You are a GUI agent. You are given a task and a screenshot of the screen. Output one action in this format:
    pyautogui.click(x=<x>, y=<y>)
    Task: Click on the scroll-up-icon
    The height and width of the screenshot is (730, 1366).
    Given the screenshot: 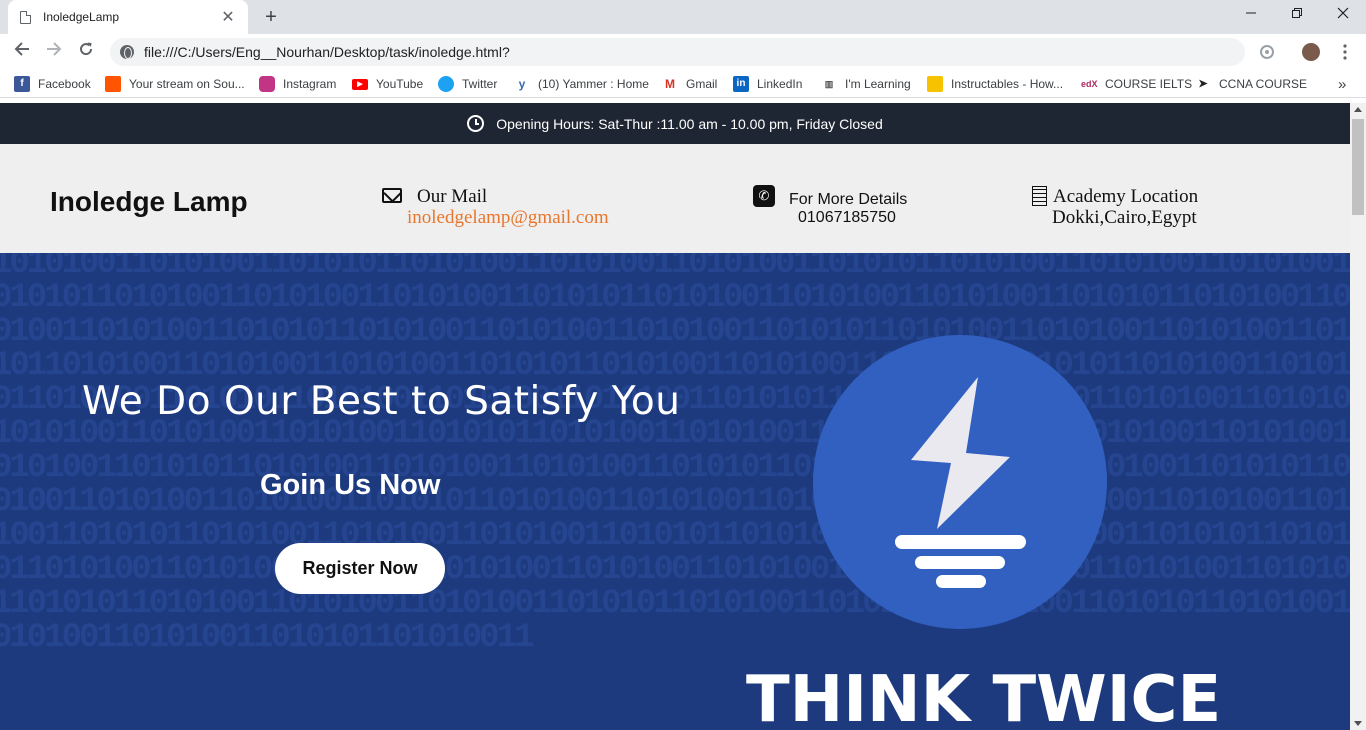 What is the action you would take?
    pyautogui.click(x=1358, y=109)
    